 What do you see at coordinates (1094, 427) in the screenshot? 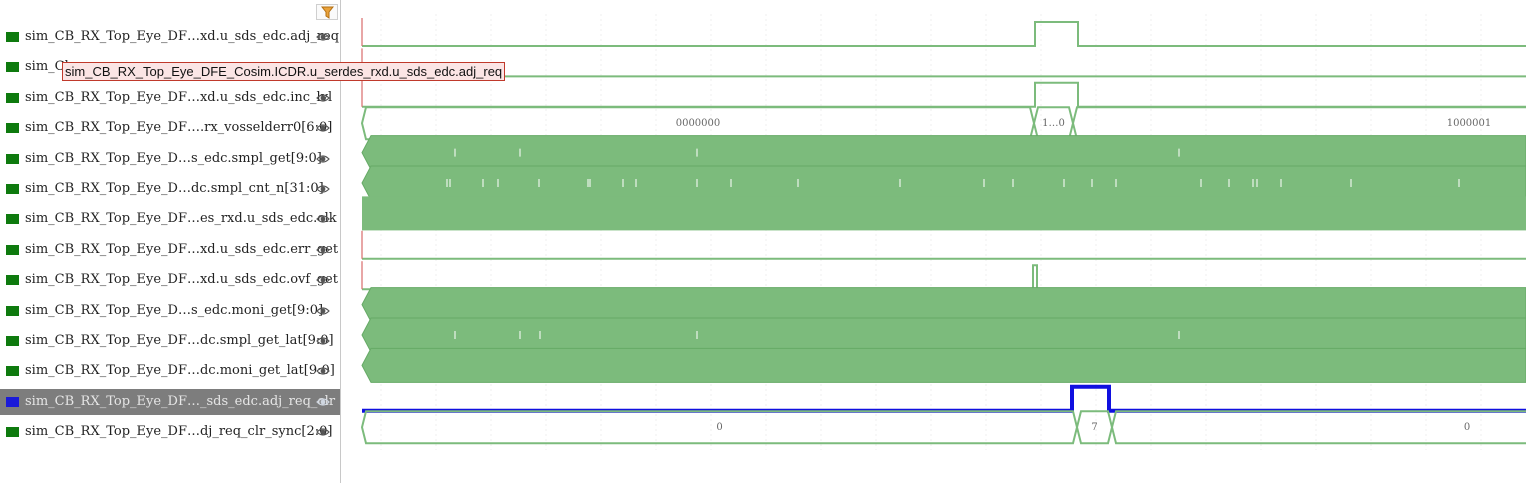
I see `bus-value: 7` at bounding box center [1094, 427].